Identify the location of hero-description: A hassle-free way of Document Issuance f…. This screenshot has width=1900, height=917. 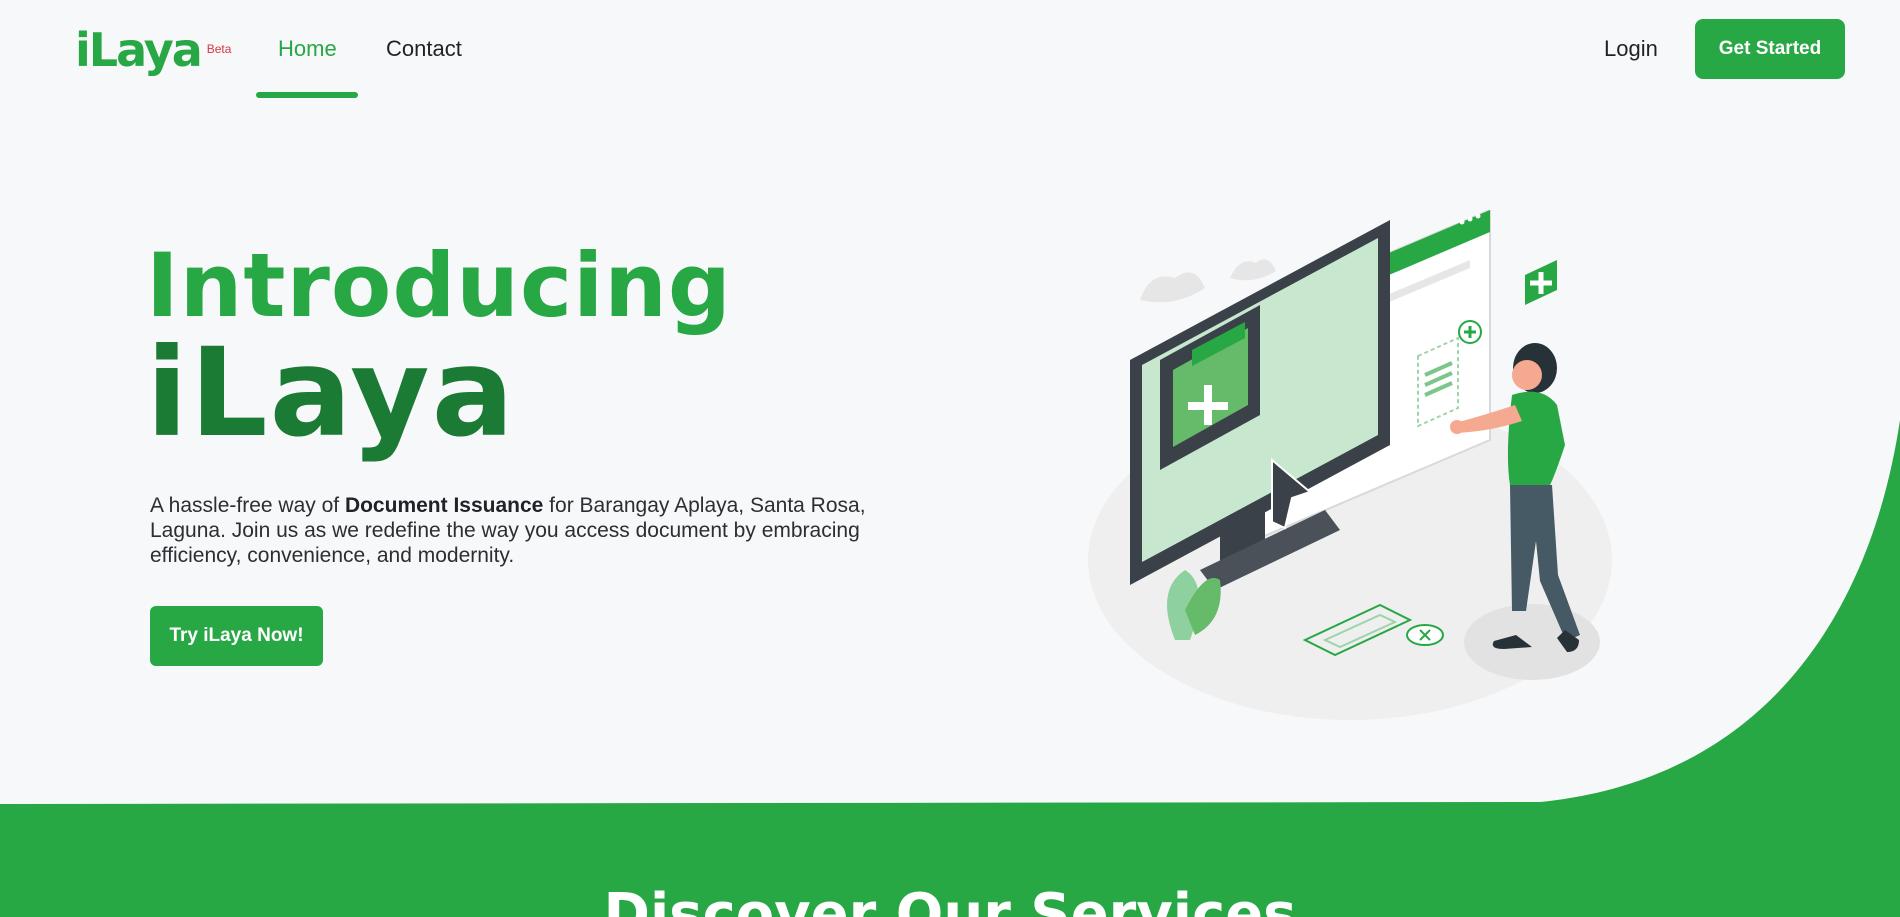
(530, 530).